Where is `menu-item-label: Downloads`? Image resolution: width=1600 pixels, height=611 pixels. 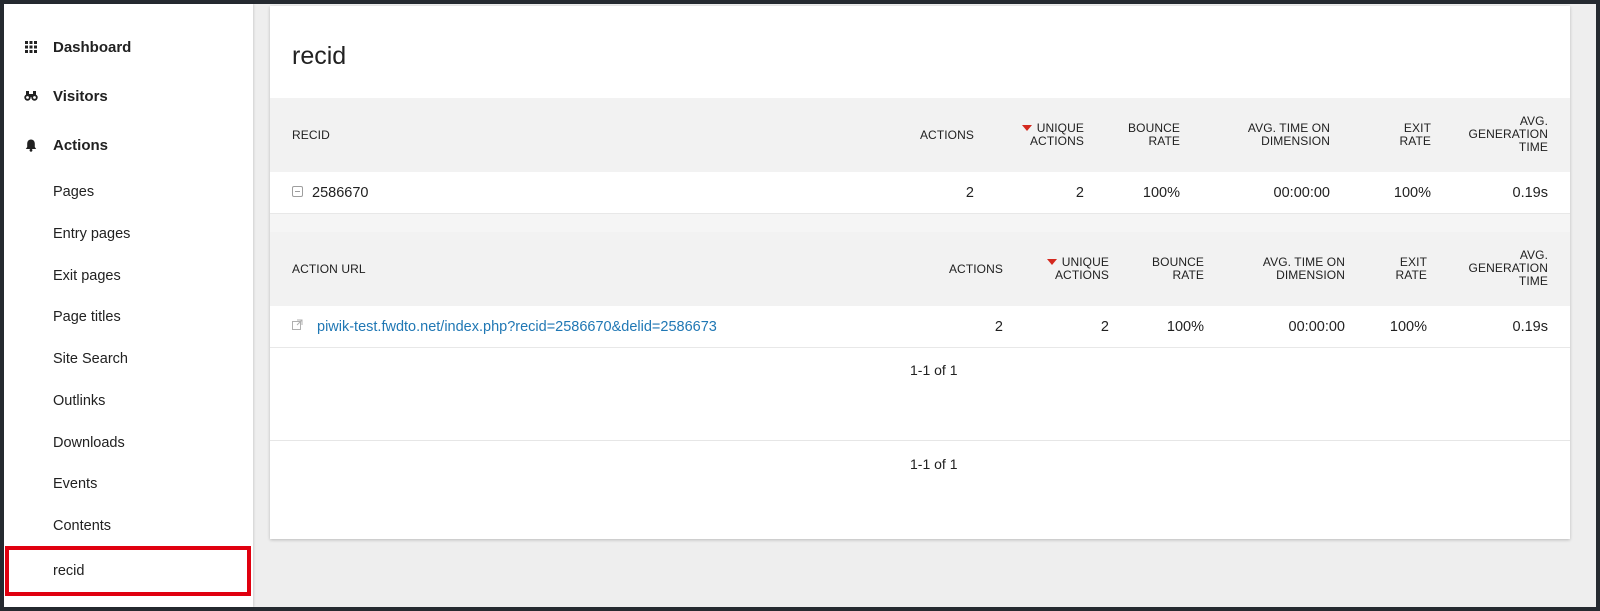
menu-item-label: Downloads is located at coordinates (89, 443).